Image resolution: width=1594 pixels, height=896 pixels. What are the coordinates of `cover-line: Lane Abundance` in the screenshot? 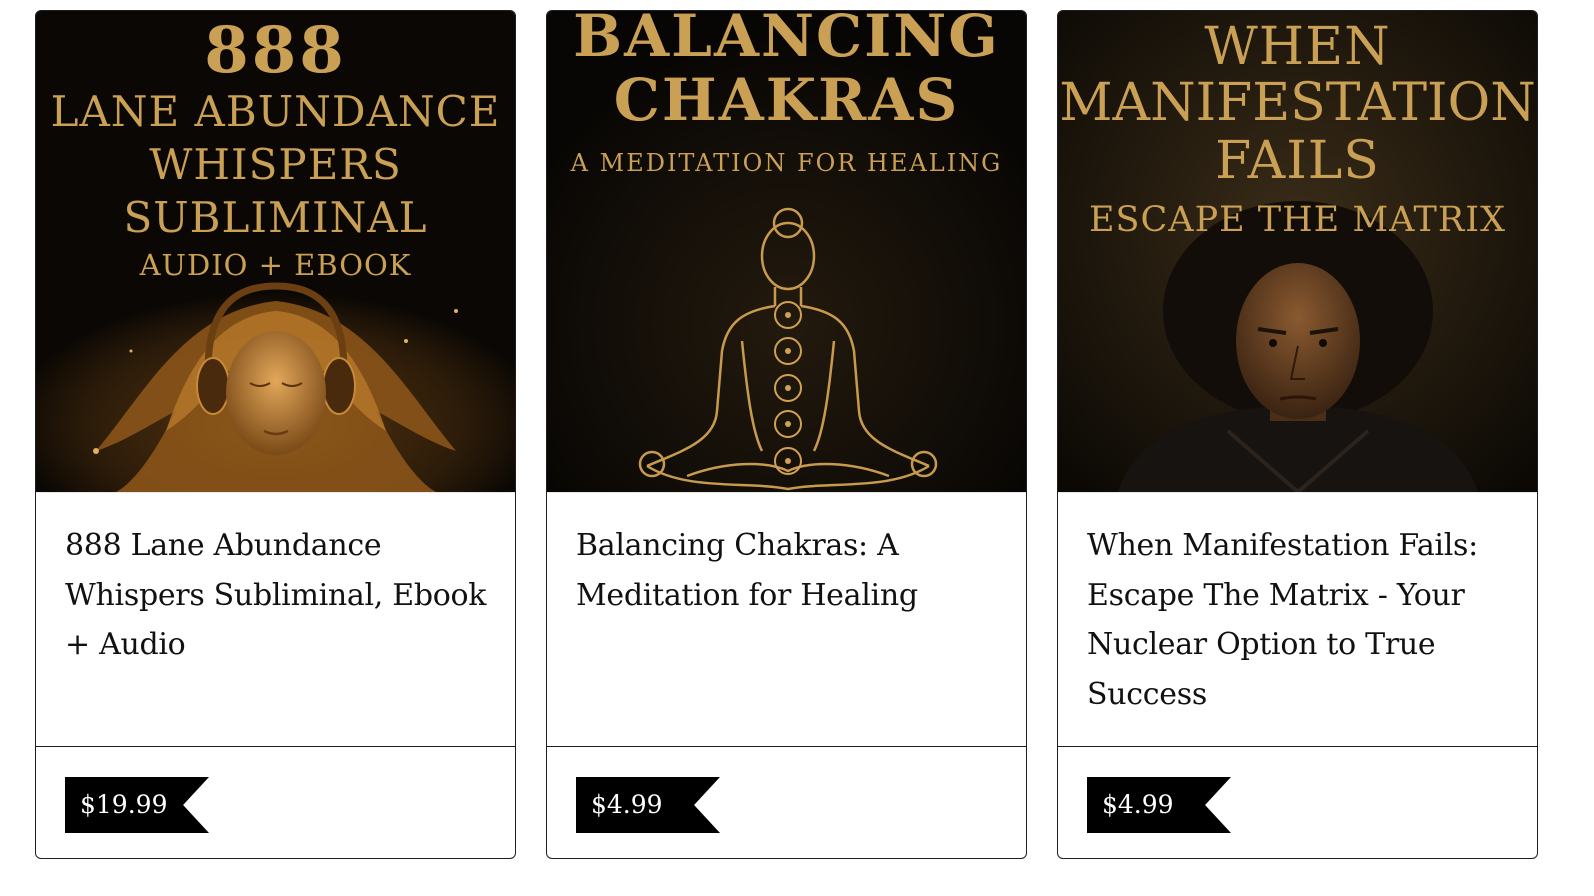 It's located at (275, 111).